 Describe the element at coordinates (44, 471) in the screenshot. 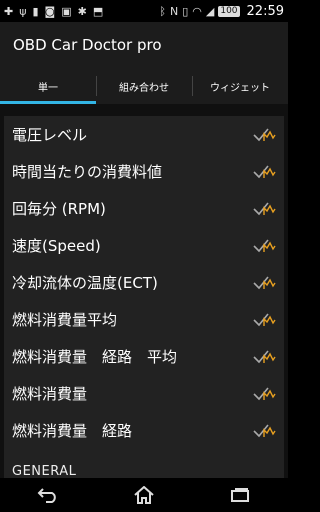

I see `section-header-general: GENERAL` at that location.